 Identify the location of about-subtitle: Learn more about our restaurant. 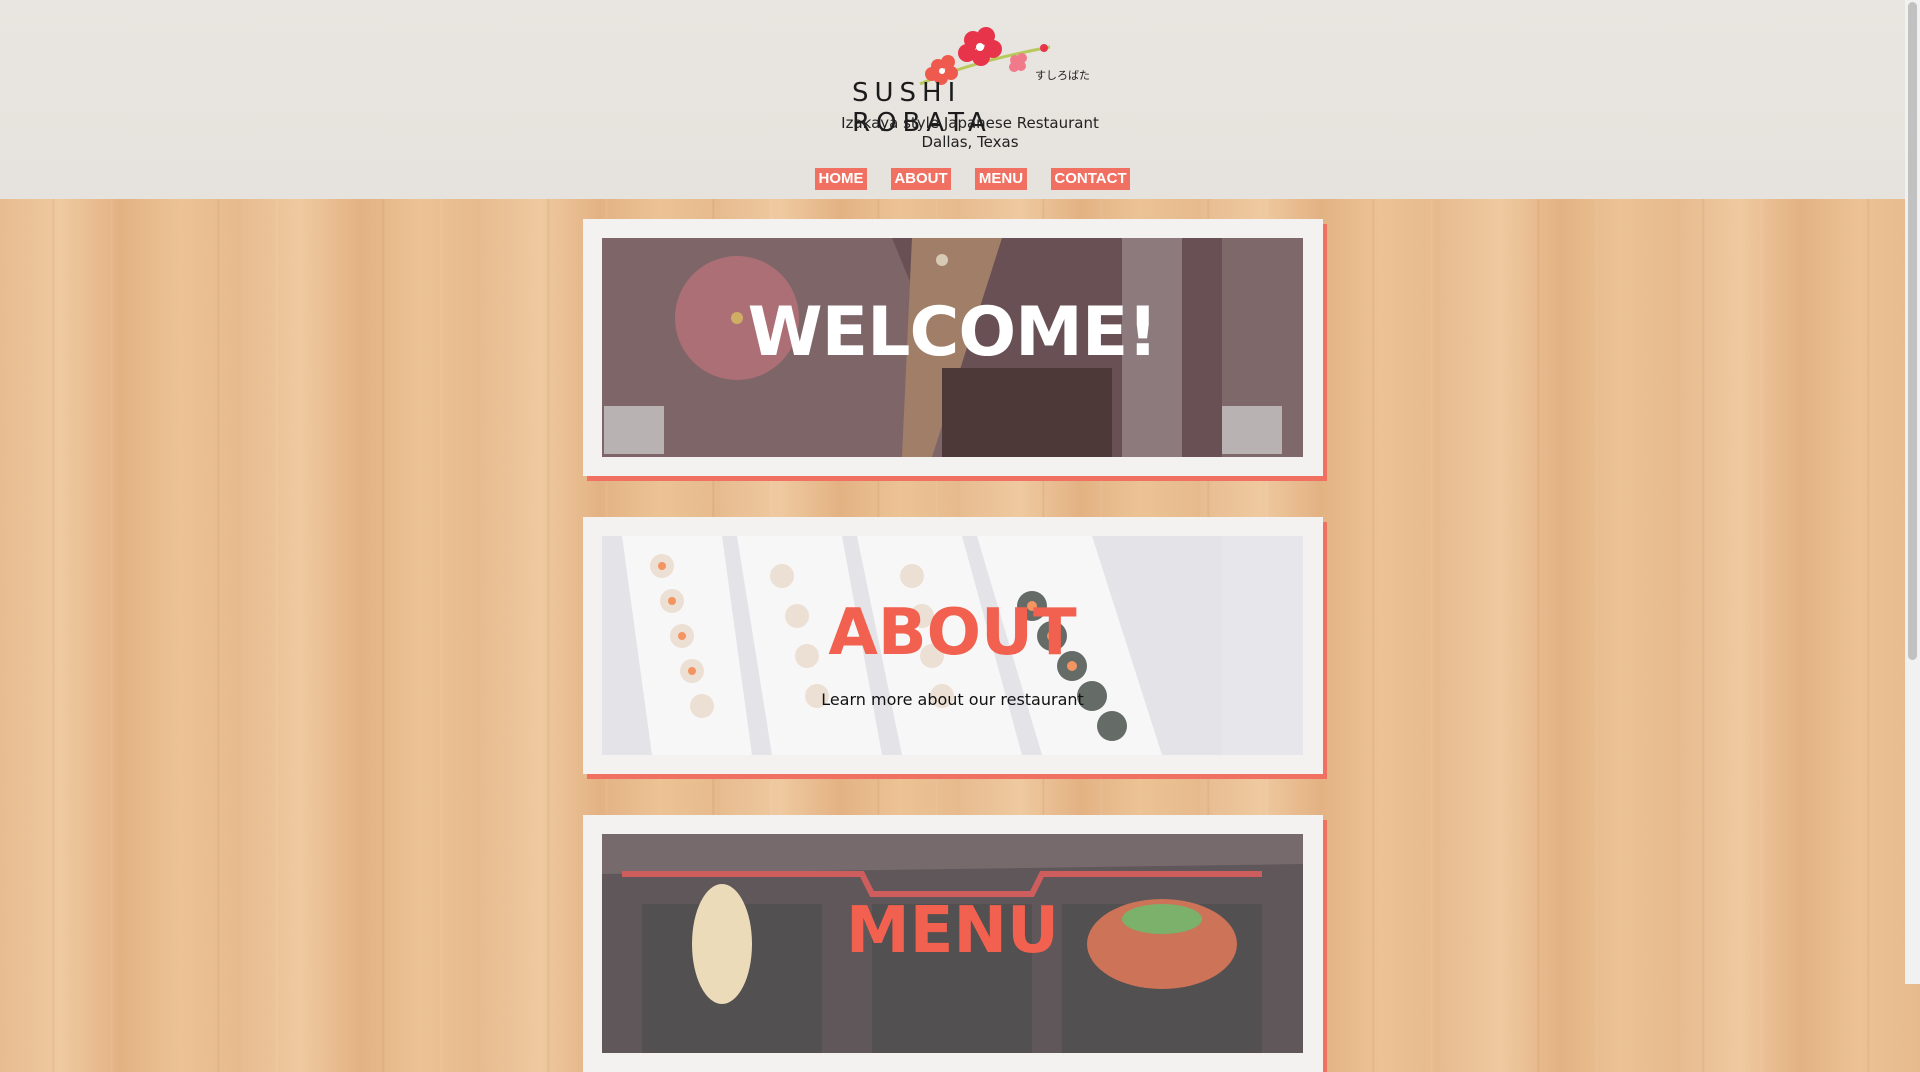
(952, 699).